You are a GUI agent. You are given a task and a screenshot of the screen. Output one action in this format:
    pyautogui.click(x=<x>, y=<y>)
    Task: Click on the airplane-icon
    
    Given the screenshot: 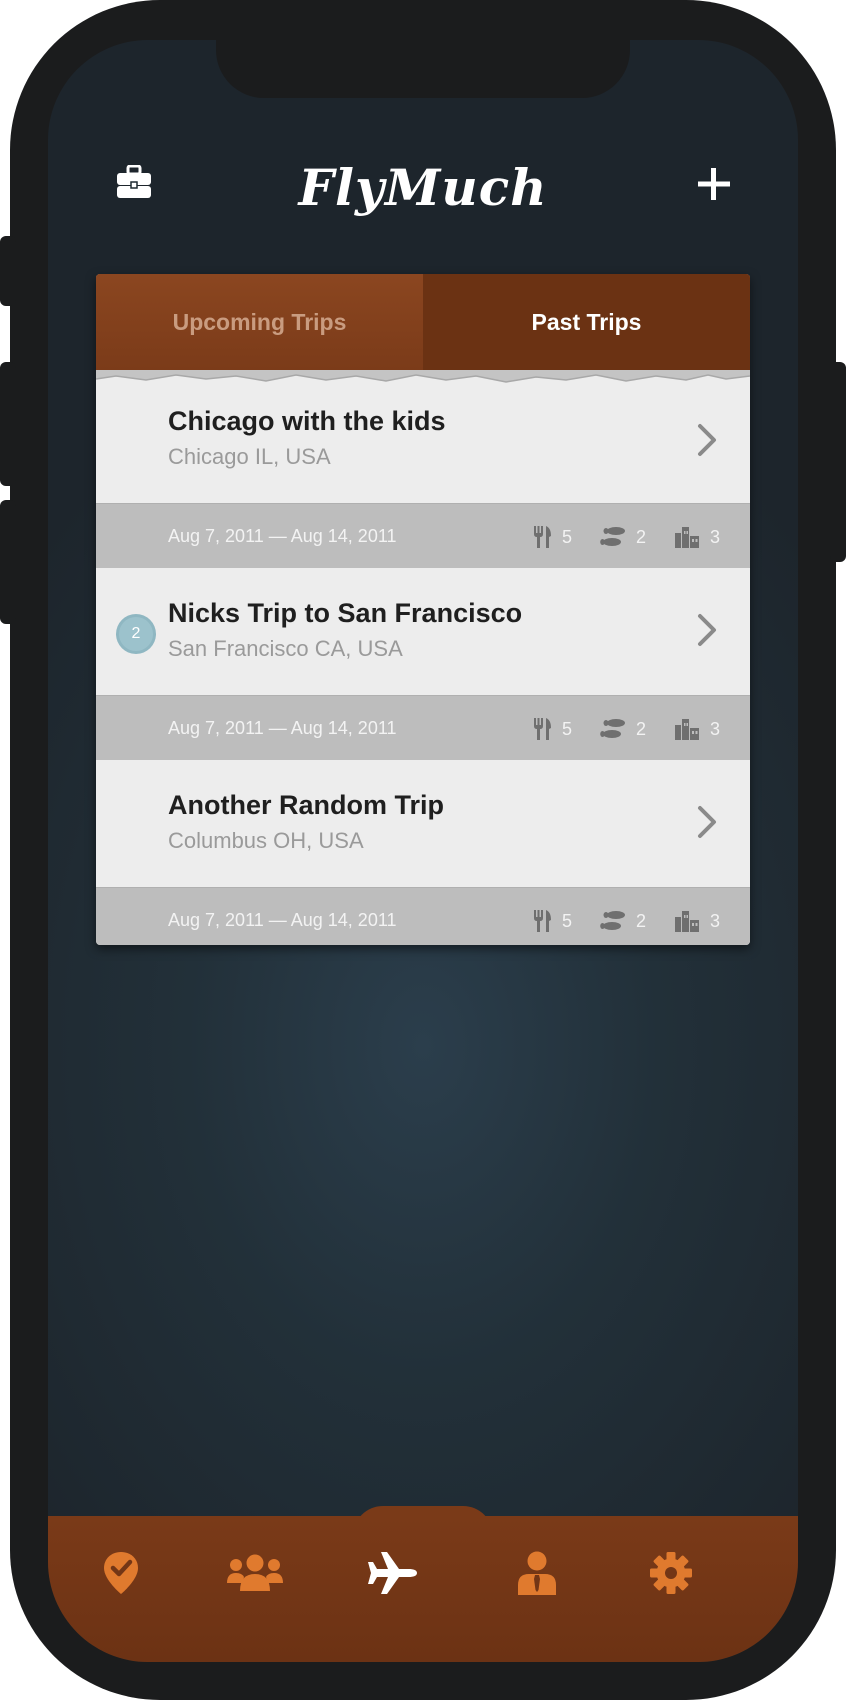 What is the action you would take?
    pyautogui.click(x=393, y=1573)
    